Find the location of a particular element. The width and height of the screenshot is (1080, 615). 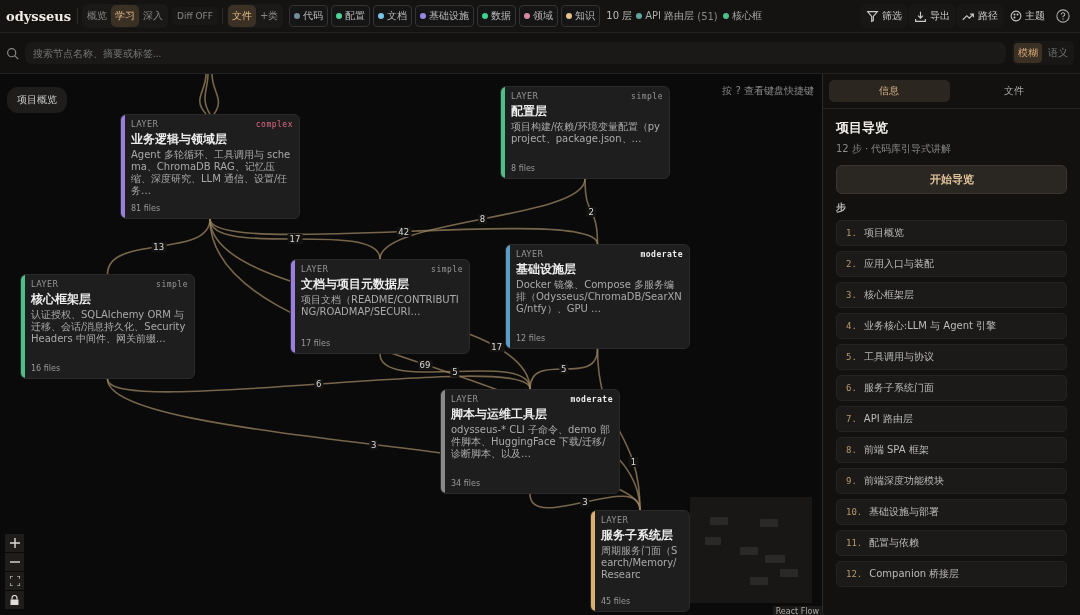

node-summary: 周期服务门面（Search/Memory/Researc is located at coordinates (640, 563).